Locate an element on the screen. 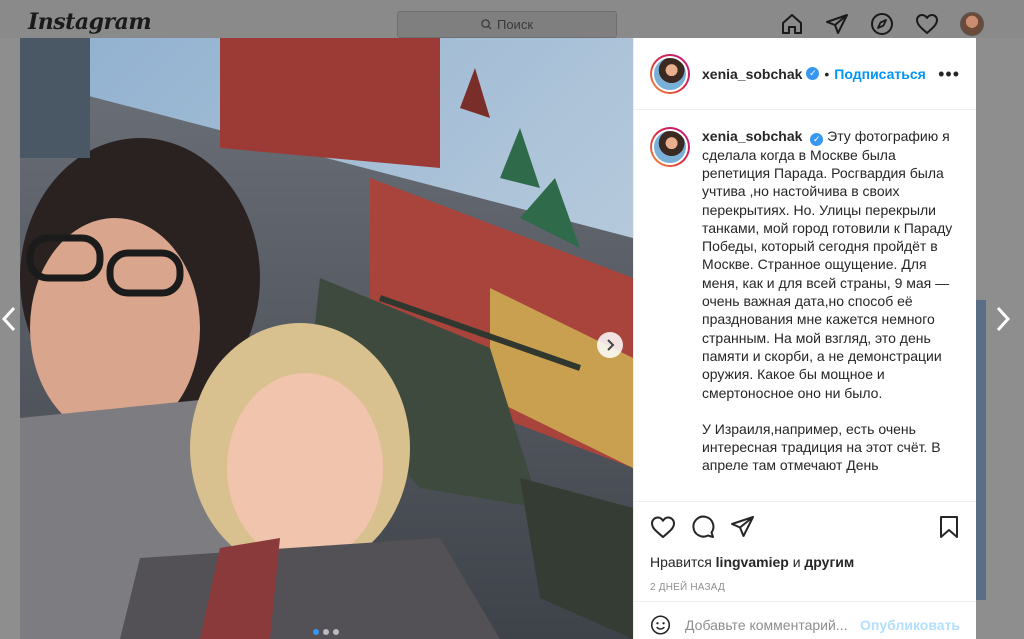 The height and width of the screenshot is (639, 1024). likes-summary: Нравится lingvamiep и другим is located at coordinates (805, 562).